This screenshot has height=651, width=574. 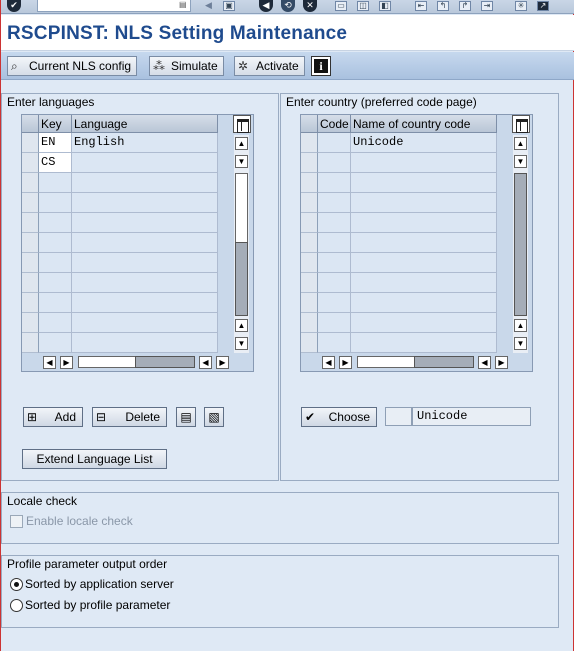 I want to click on select-all-cell, so click(x=30, y=124).